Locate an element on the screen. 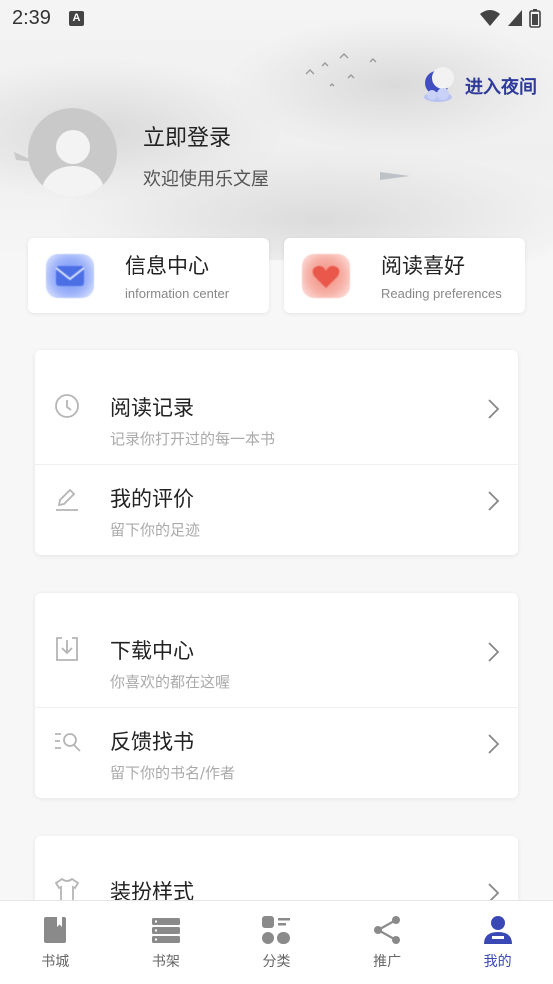  my-reviews-title: 我的评价 is located at coordinates (152, 499).